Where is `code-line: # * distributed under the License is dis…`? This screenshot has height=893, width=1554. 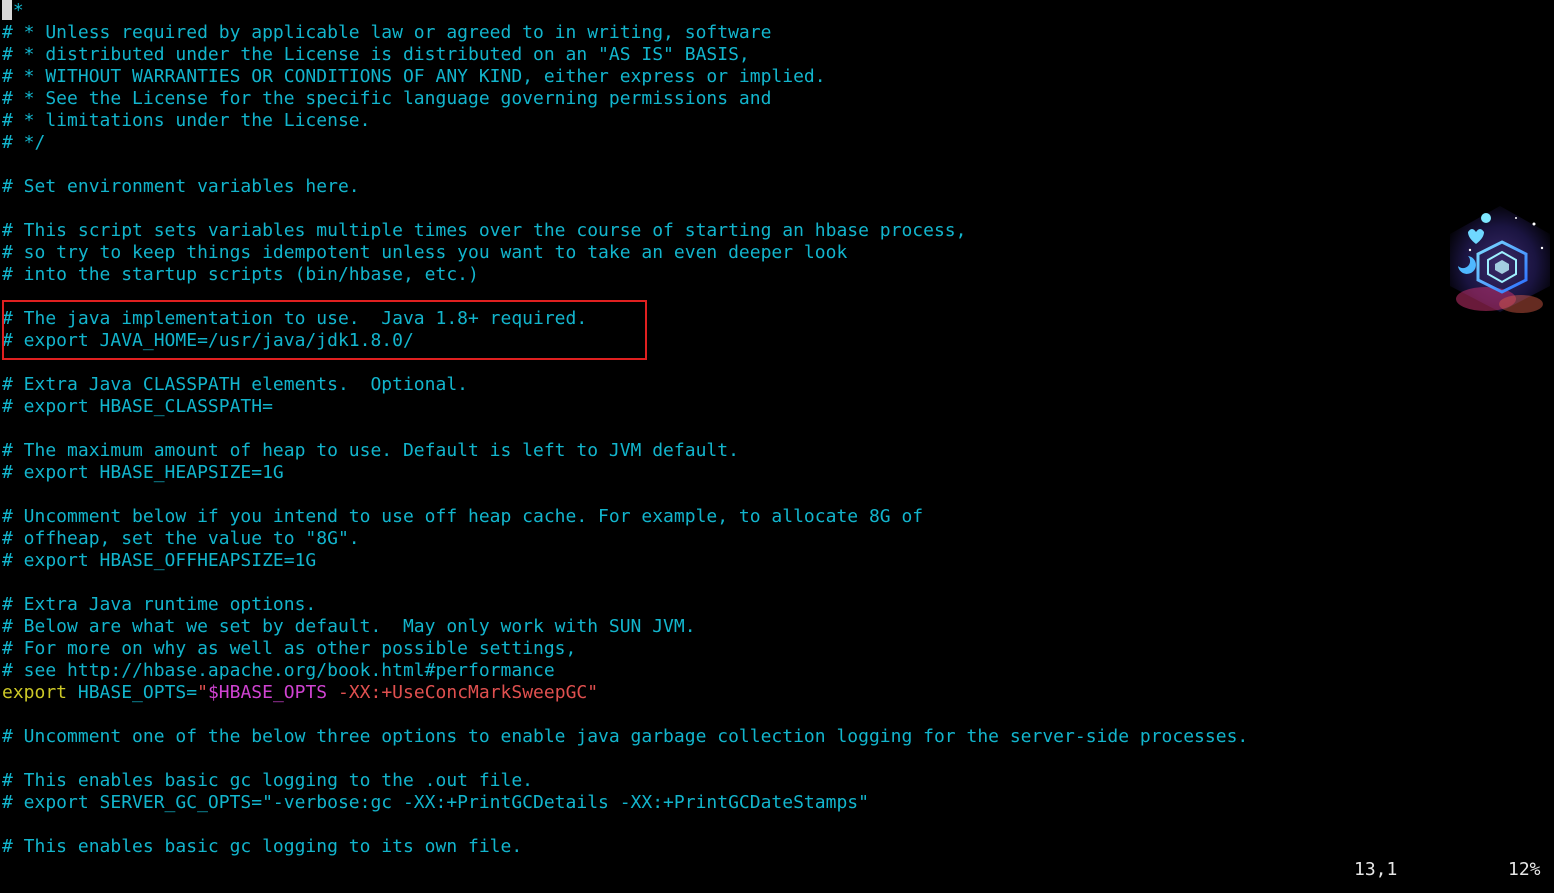
code-line: # * distributed under the License is dis… is located at coordinates (625, 55).